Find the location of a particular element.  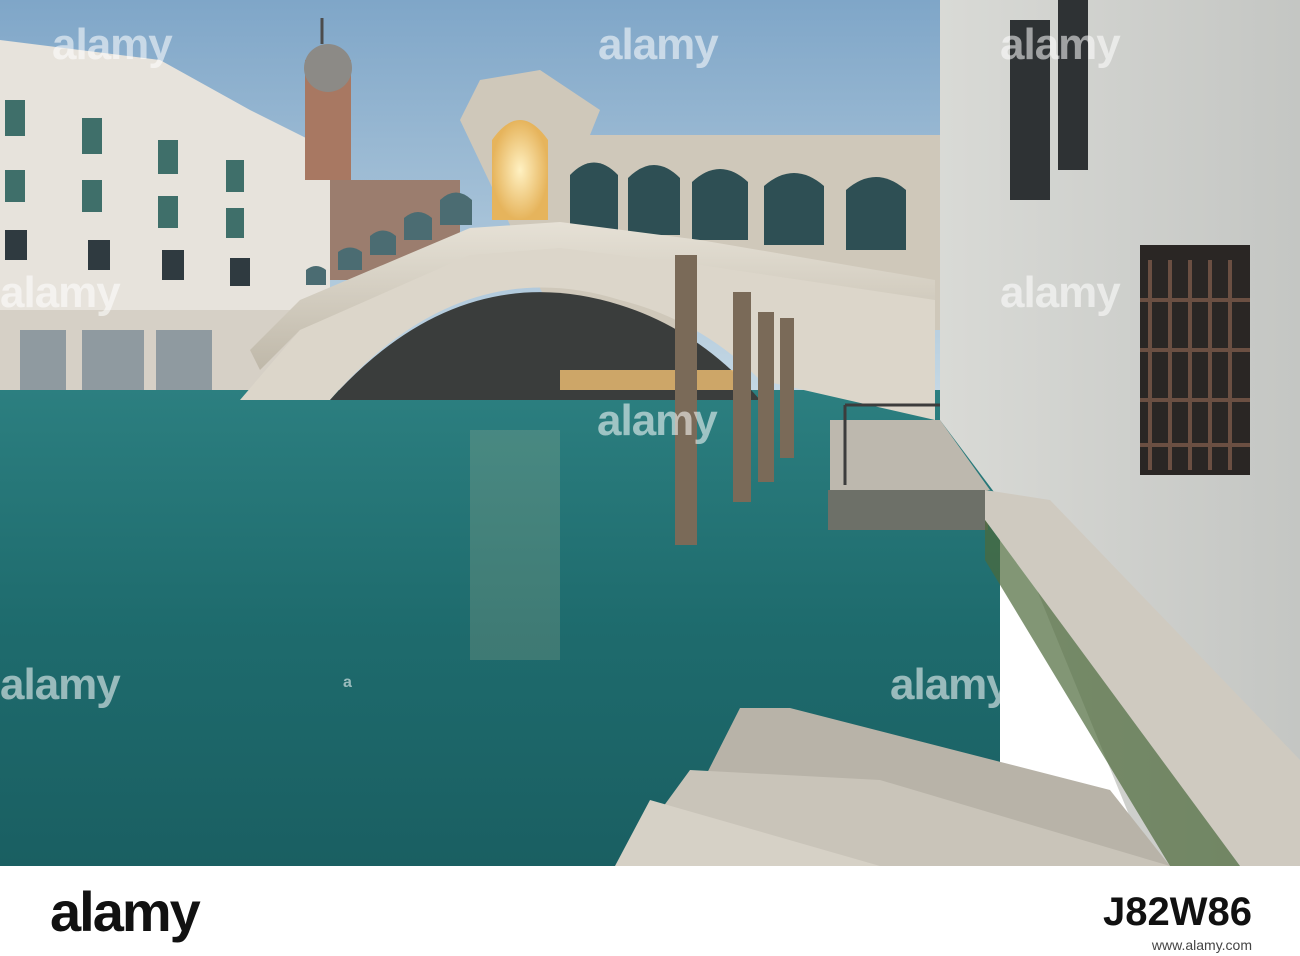

alamy-logo: alamy is located at coordinates (125, 911).